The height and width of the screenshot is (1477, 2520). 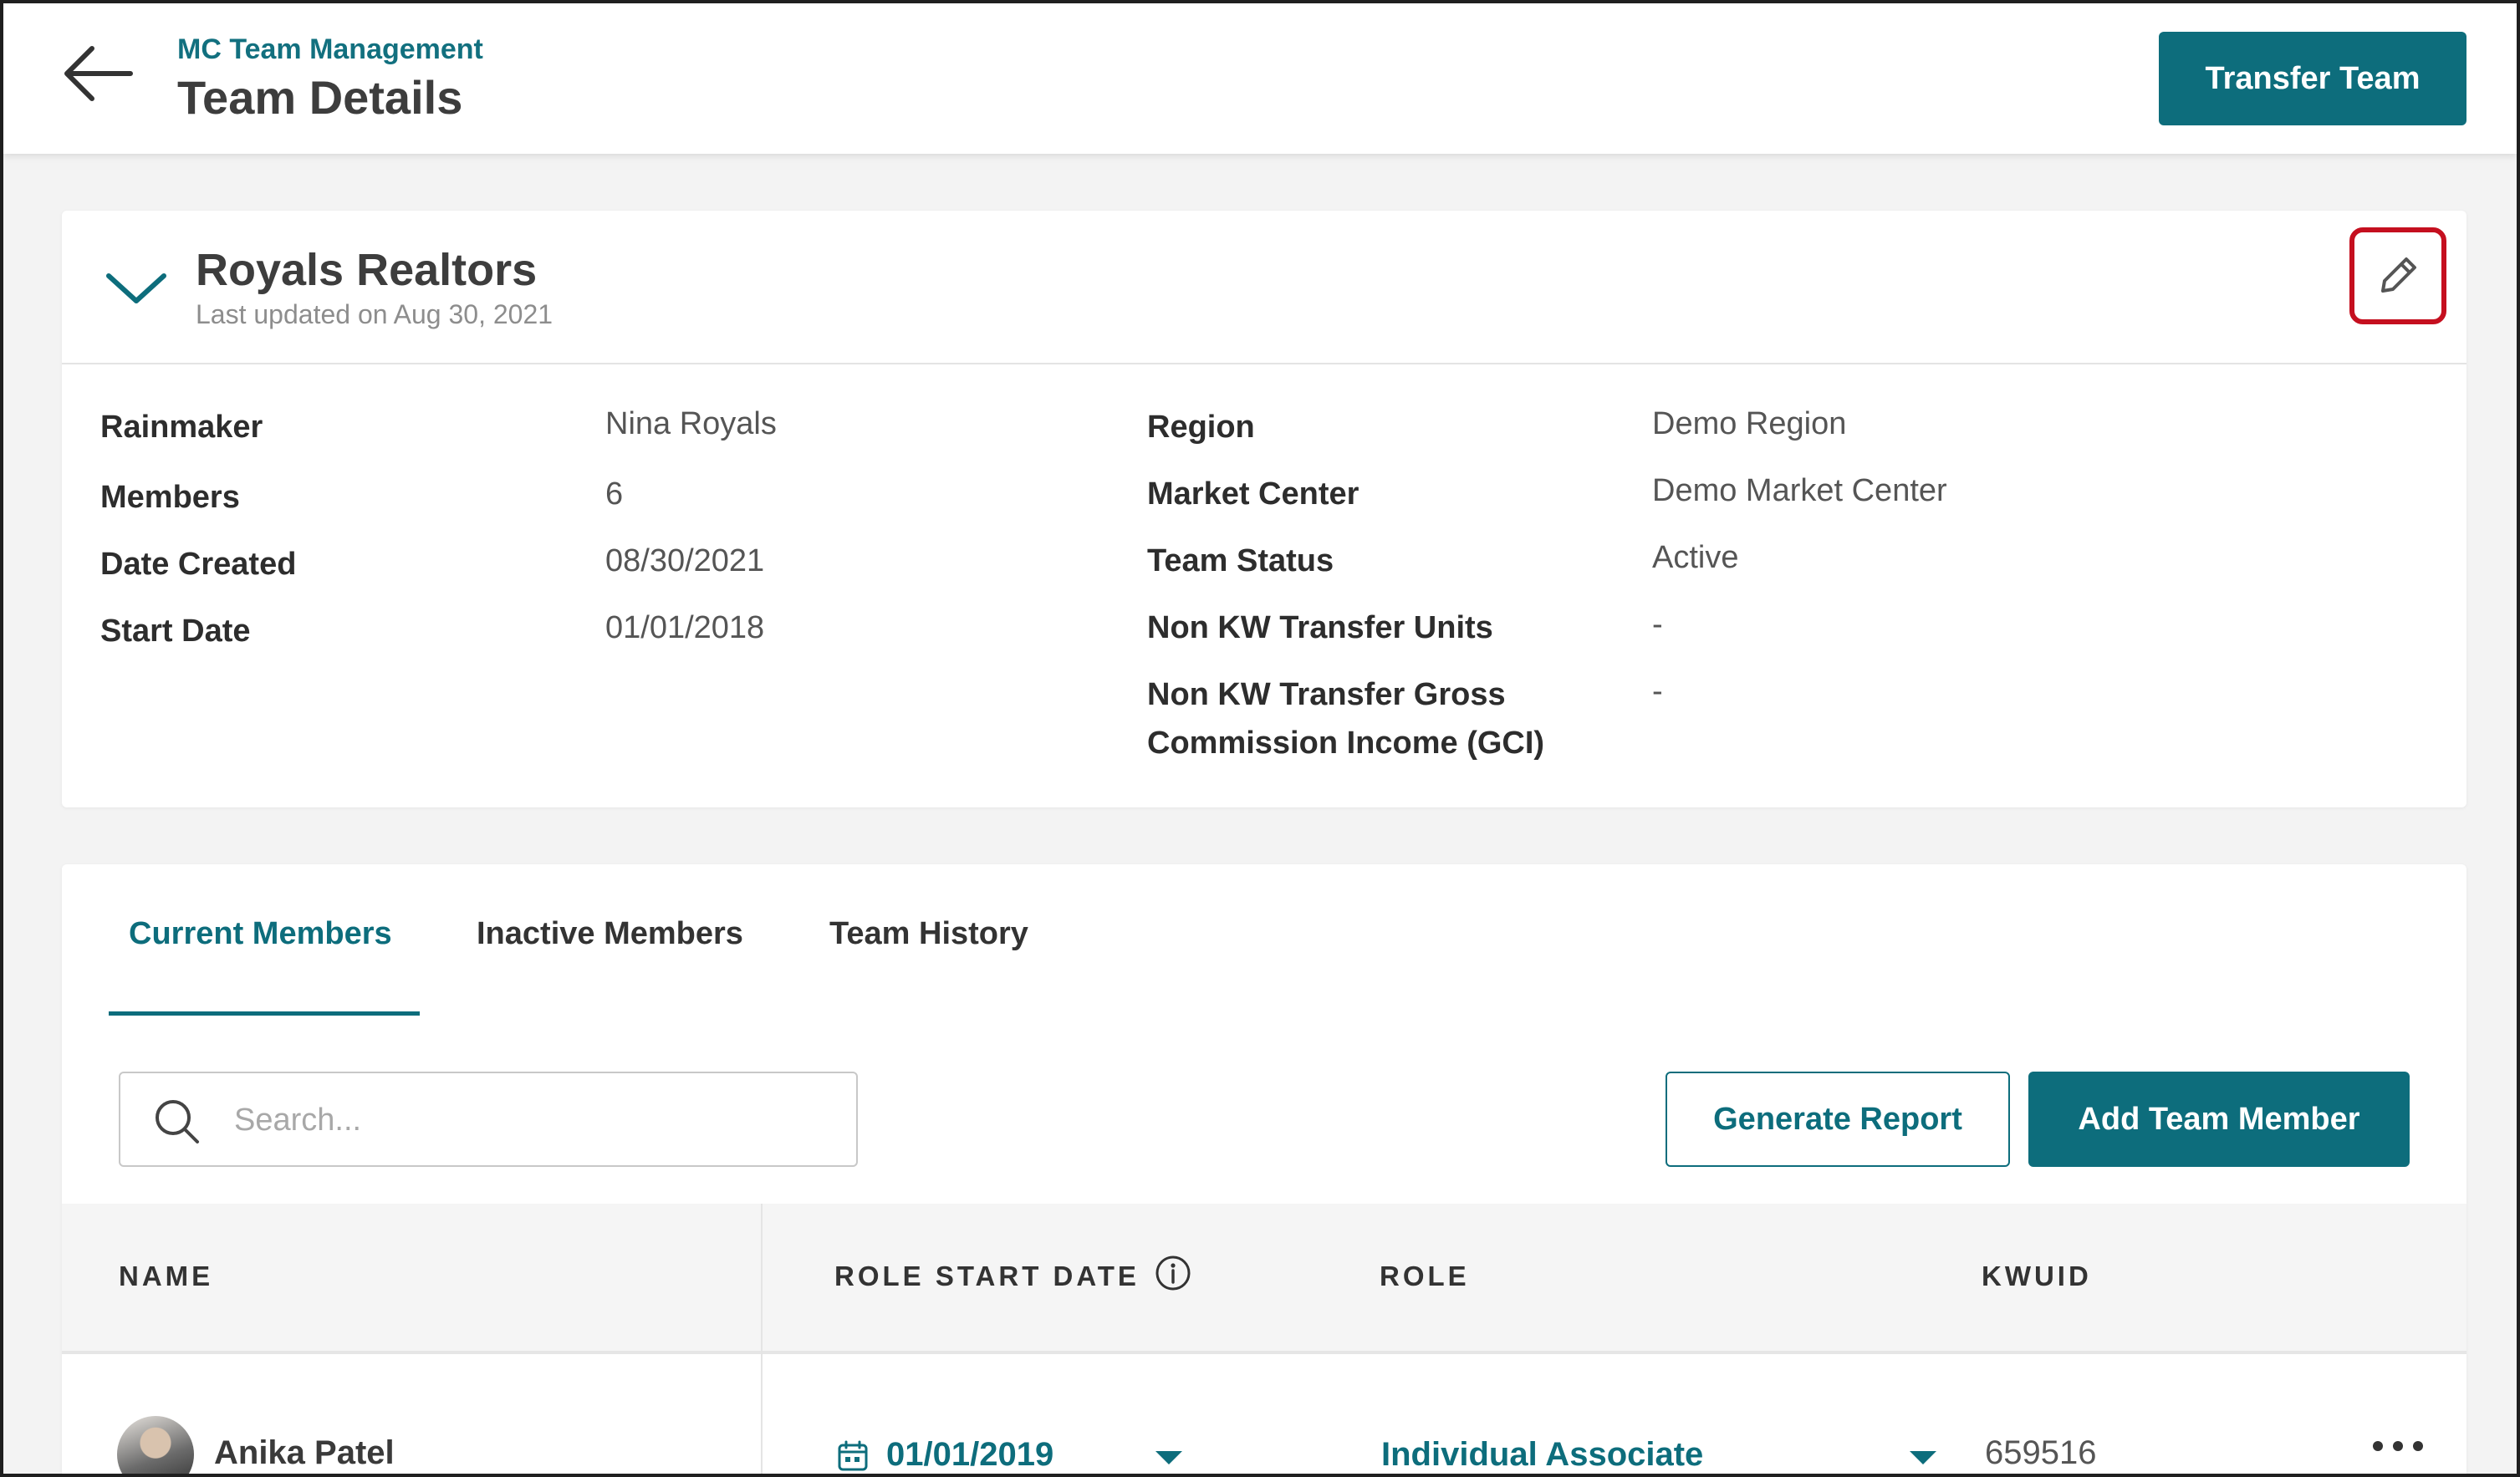 What do you see at coordinates (685, 560) in the screenshot?
I see `detail-value-date-created: 08/30/2021` at bounding box center [685, 560].